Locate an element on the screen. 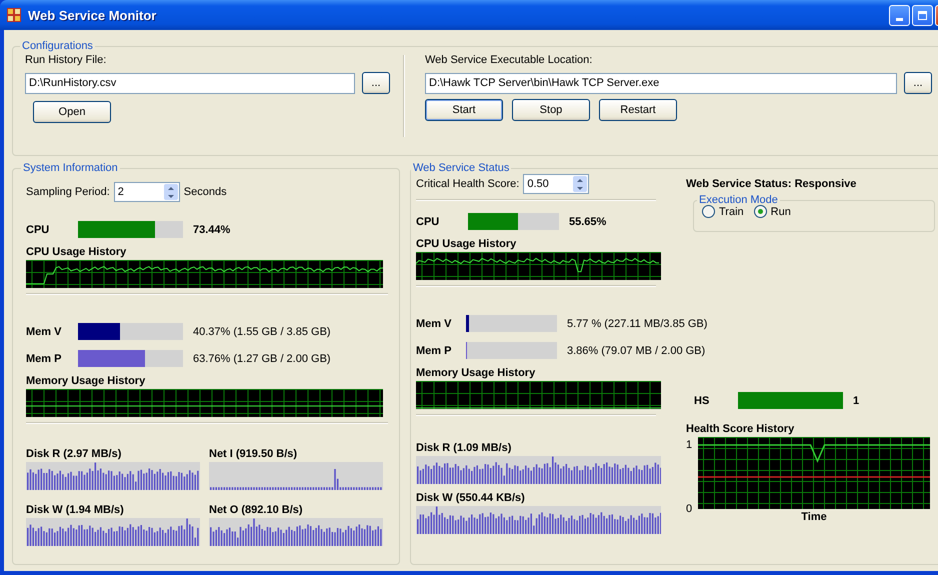 The height and width of the screenshot is (575, 938). field-label: Web Service Executable Location: is located at coordinates (508, 60).